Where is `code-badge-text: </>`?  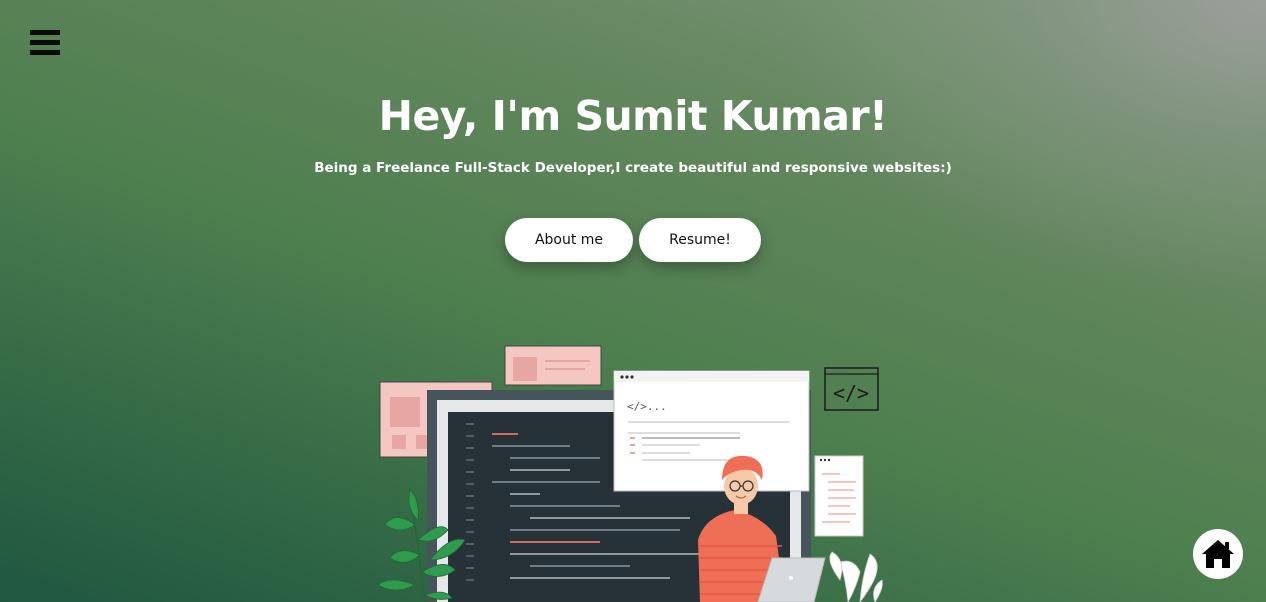
code-badge-text: </> is located at coordinates (851, 393).